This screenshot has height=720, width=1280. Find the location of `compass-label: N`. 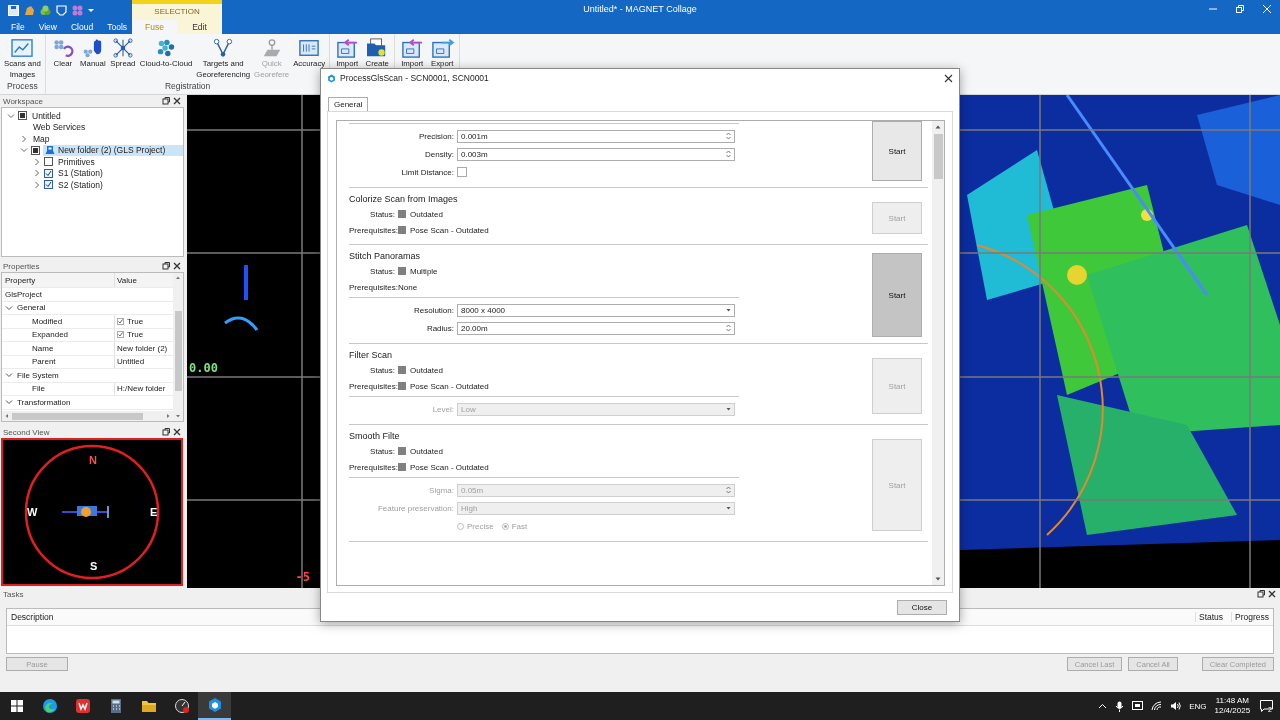

compass-label: N is located at coordinates (93, 460).